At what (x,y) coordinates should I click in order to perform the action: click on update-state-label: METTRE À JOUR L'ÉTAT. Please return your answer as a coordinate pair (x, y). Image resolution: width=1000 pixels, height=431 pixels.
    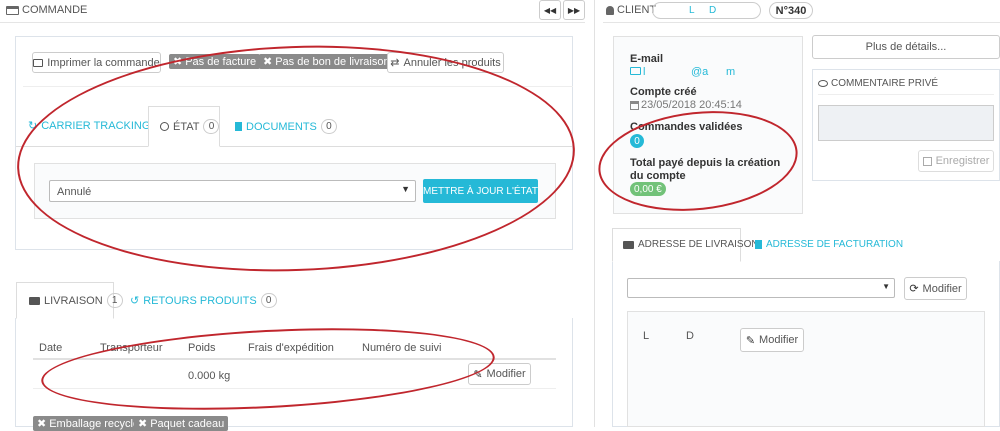
    Looking at the image, I should click on (480, 191).